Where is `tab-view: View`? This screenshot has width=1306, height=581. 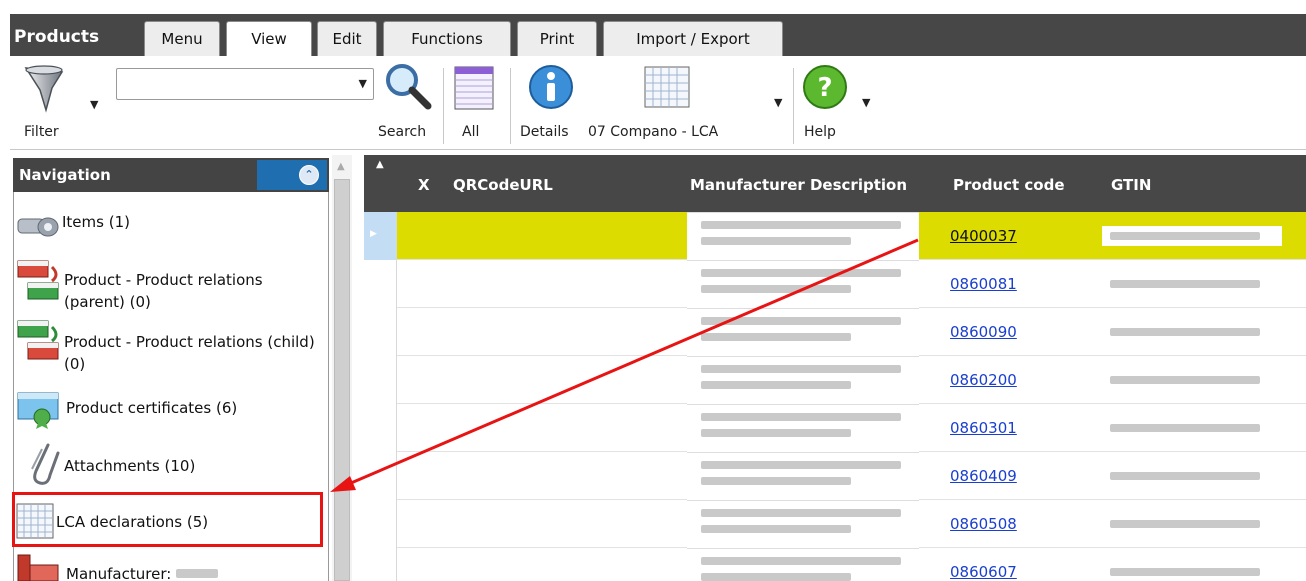 tab-view: View is located at coordinates (269, 39).